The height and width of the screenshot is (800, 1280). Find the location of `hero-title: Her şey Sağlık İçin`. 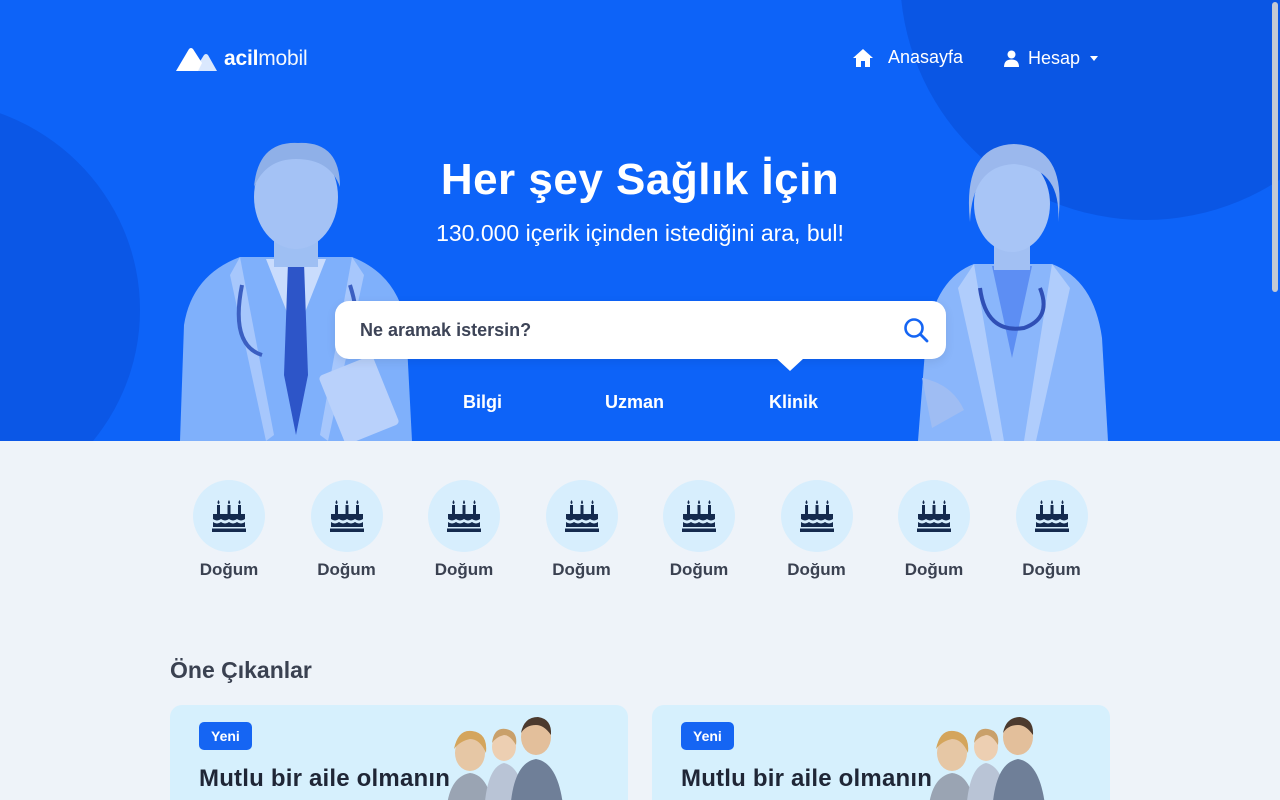

hero-title: Her şey Sağlık İçin is located at coordinates (640, 179).